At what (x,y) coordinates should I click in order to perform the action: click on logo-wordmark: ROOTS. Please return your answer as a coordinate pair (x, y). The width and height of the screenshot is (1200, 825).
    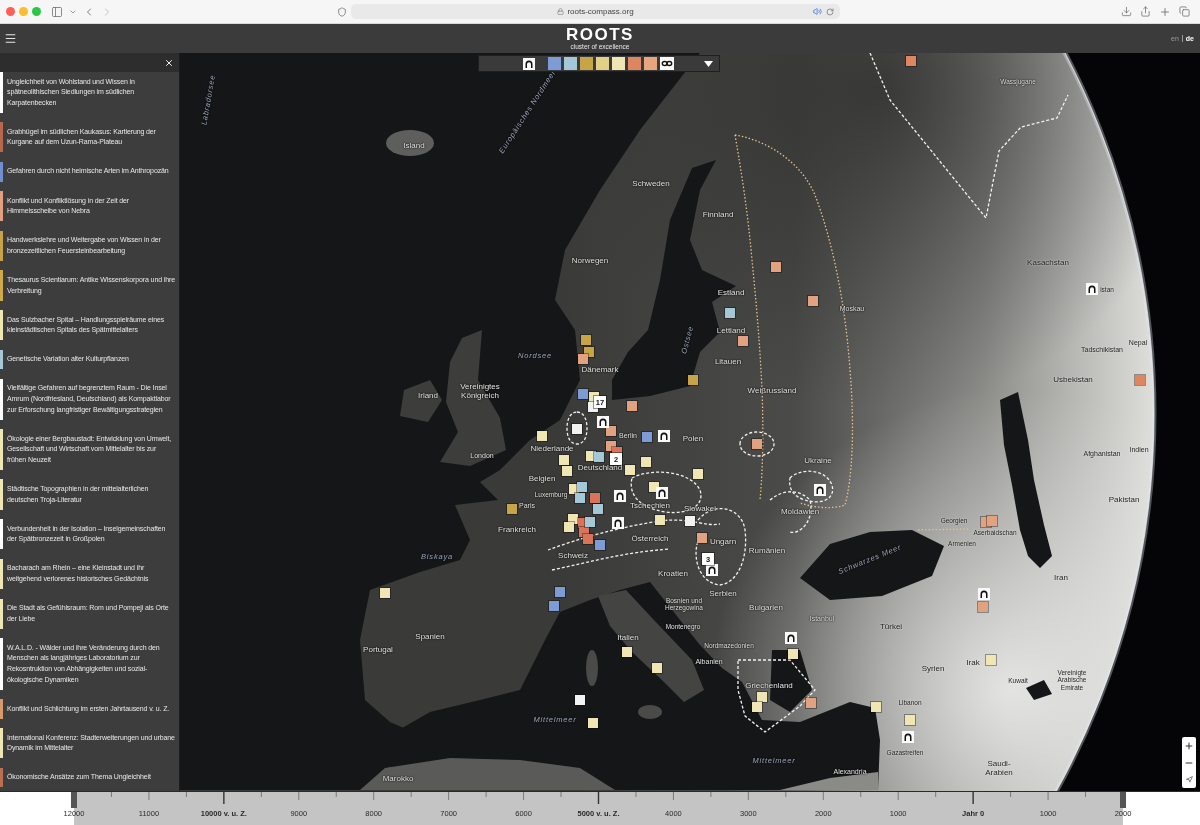
    Looking at the image, I should click on (600, 34).